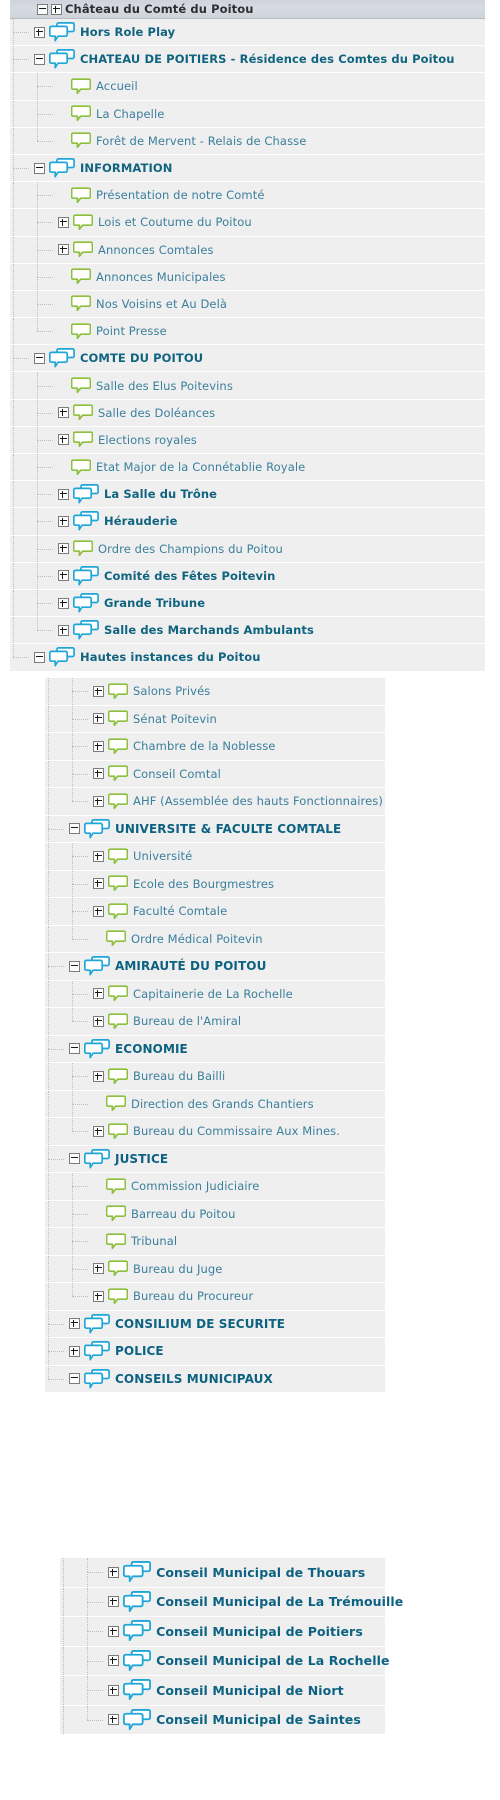  I want to click on tree-row: Faculté Comtale, so click(215, 912).